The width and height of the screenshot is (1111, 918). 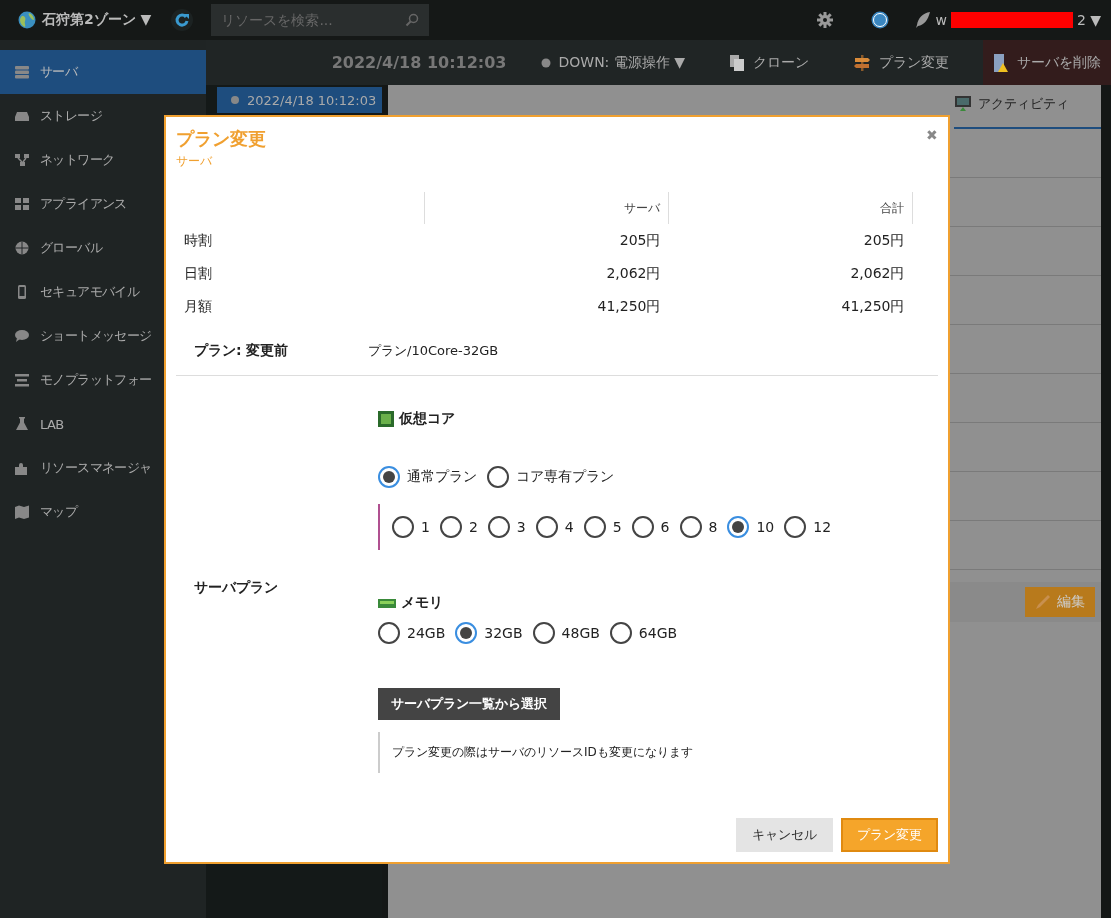 What do you see at coordinates (425, 527) in the screenshot?
I see `radio-label: 1` at bounding box center [425, 527].